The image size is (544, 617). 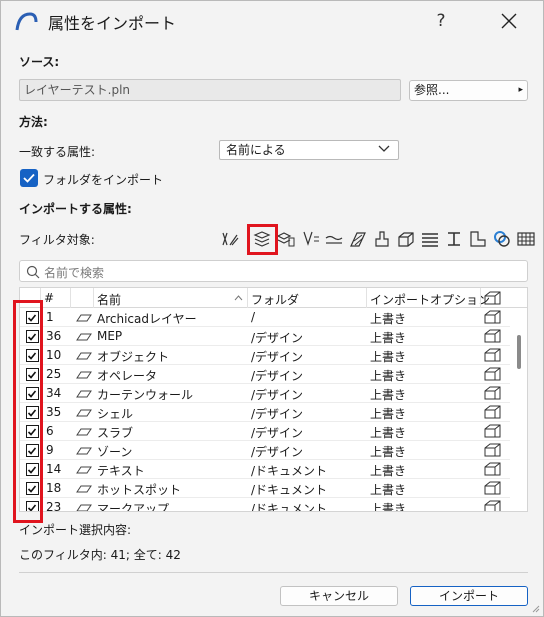 I want to click on row-name: シェル, so click(x=115, y=414).